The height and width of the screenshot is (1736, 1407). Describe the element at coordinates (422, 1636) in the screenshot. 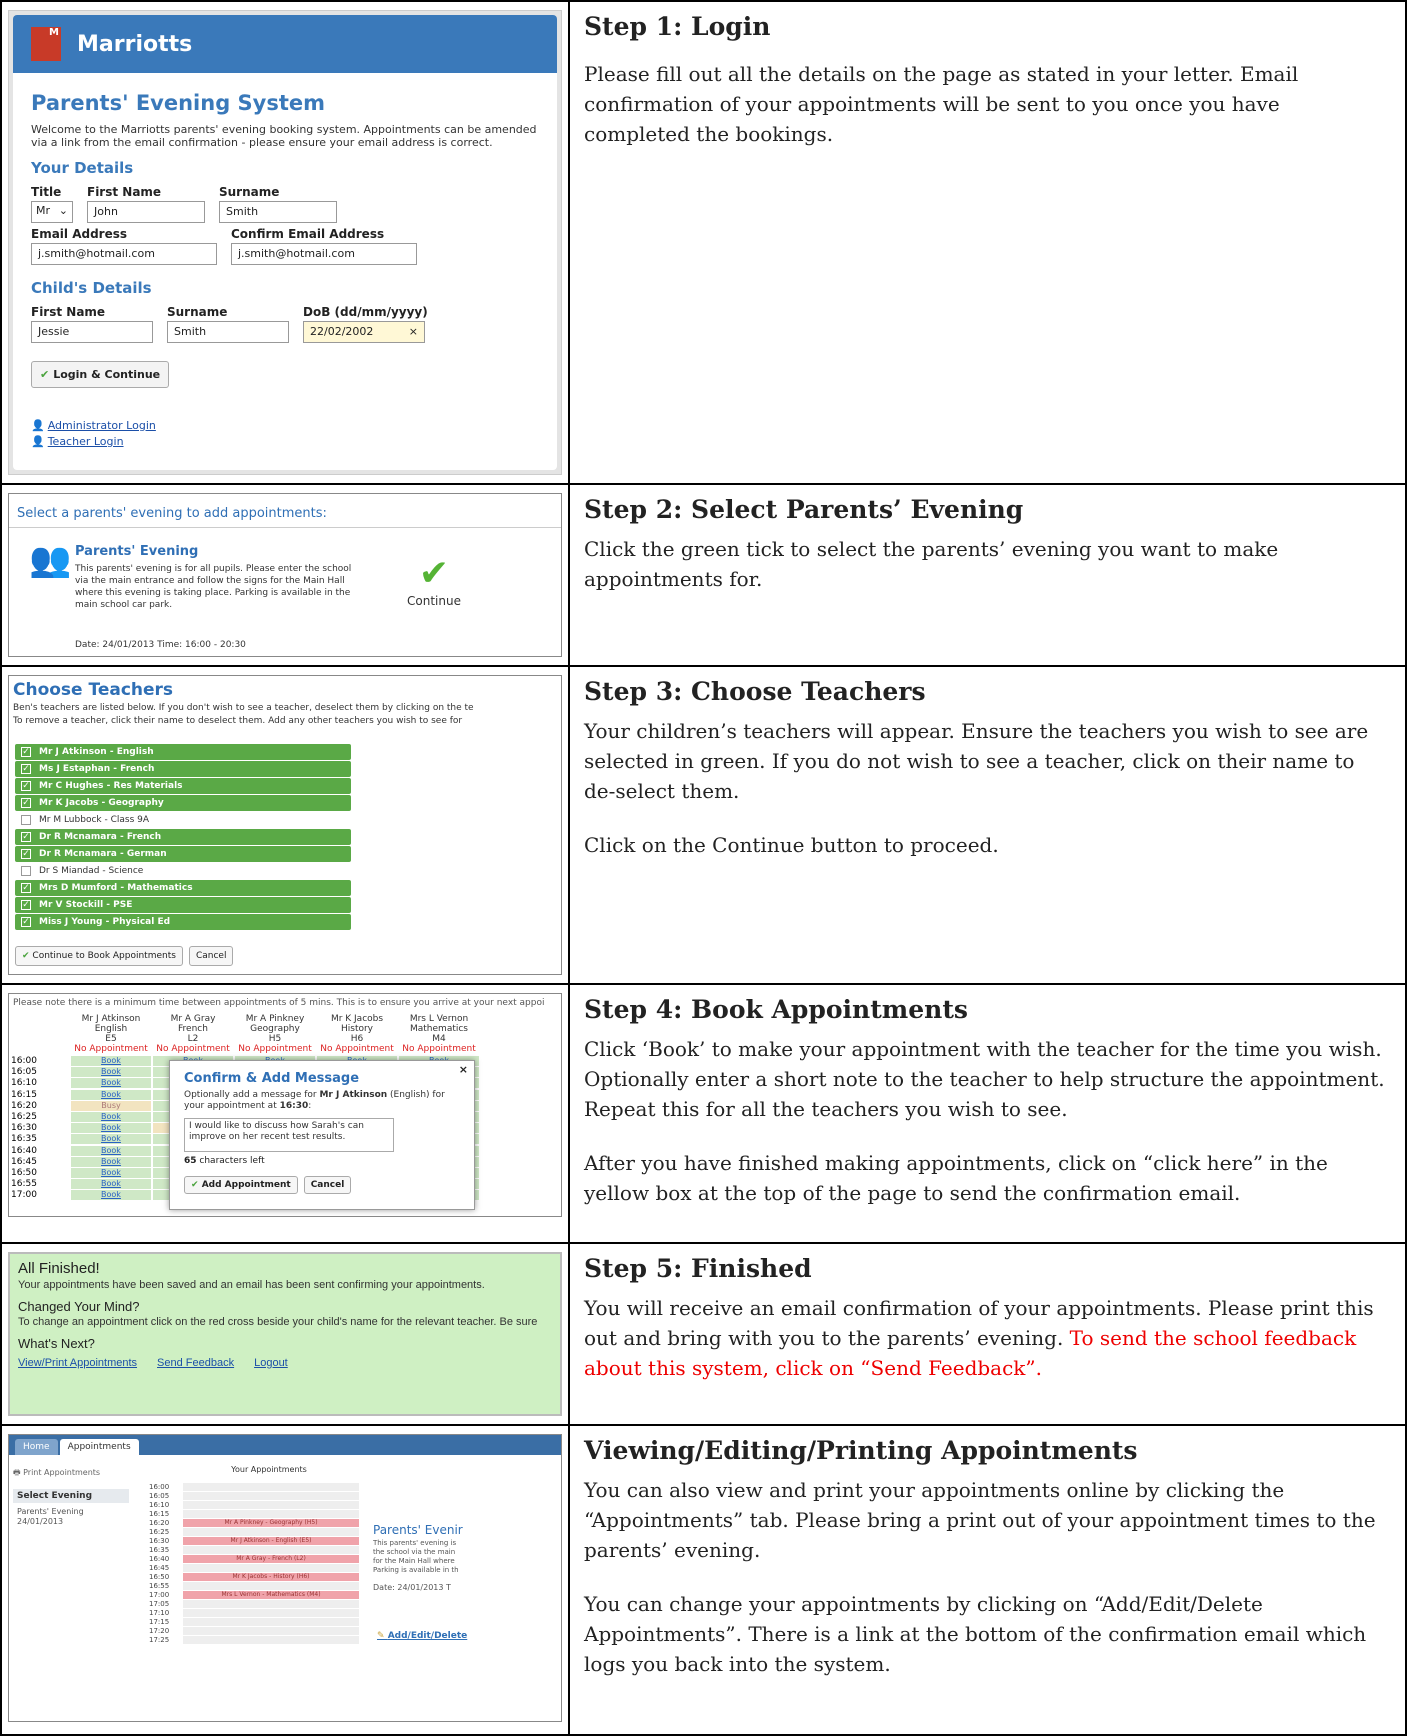

I see `add-edit-delete-link: ✎ Add/Edit/Delete` at that location.